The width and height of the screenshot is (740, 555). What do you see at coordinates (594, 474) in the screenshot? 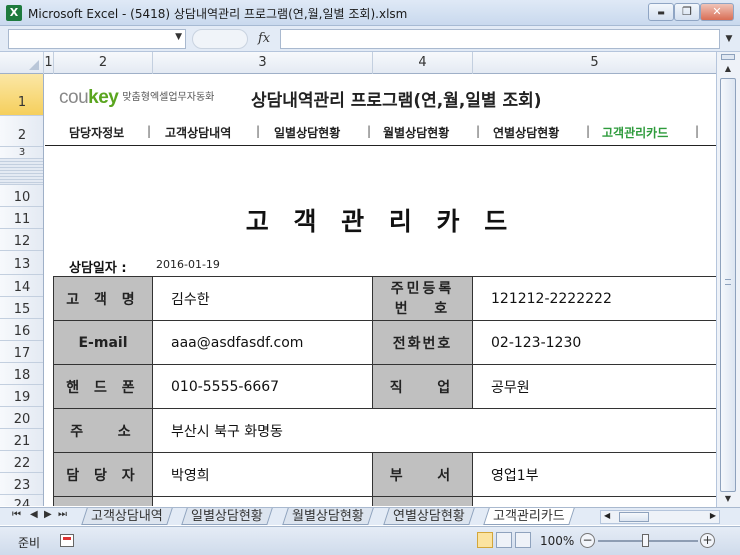
I see `field-value: 영업1부` at bounding box center [594, 474].